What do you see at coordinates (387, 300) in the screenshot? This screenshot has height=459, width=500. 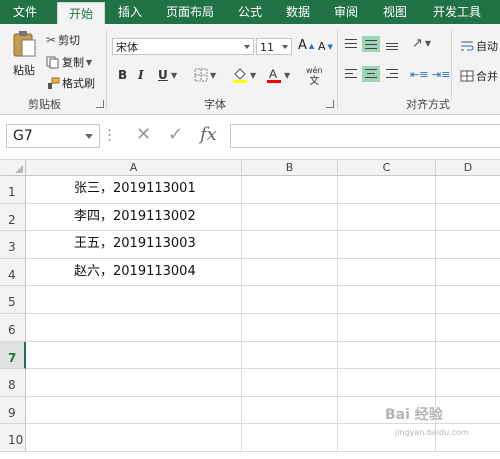 I see `cell-c5` at bounding box center [387, 300].